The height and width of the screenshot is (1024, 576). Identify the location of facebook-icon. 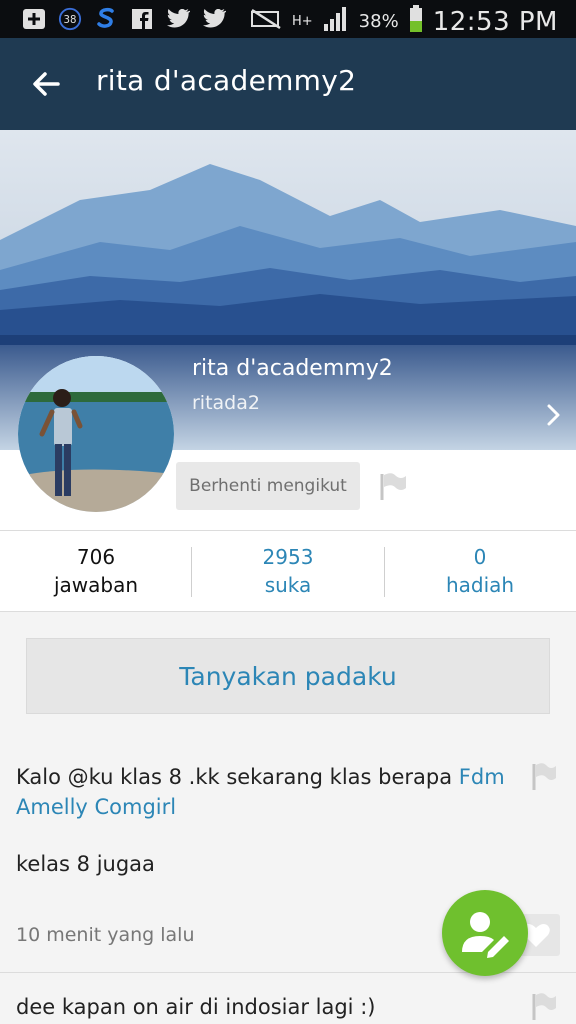
(142, 19).